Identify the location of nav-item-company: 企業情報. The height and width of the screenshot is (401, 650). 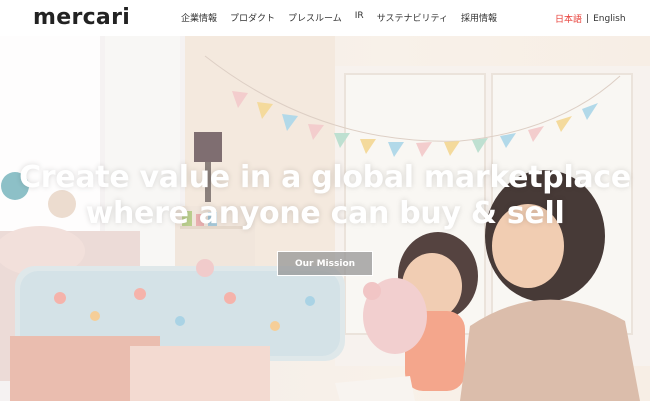
(199, 17).